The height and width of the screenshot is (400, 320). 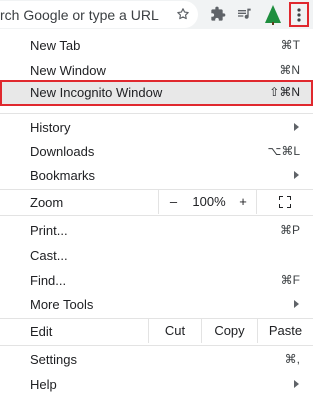 What do you see at coordinates (55, 45) in the screenshot?
I see `menu-item-label: New Tab` at bounding box center [55, 45].